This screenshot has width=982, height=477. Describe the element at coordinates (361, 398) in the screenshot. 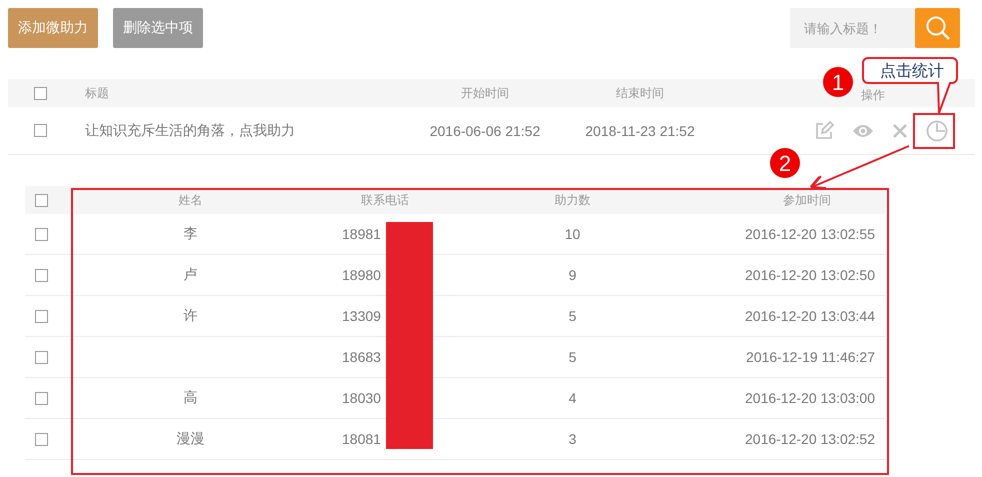

I see `table-cell: 18030` at that location.